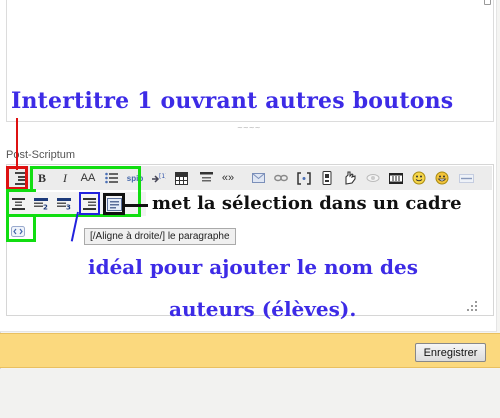 The image size is (500, 418). I want to click on save-button: Enregistrer, so click(450, 352).